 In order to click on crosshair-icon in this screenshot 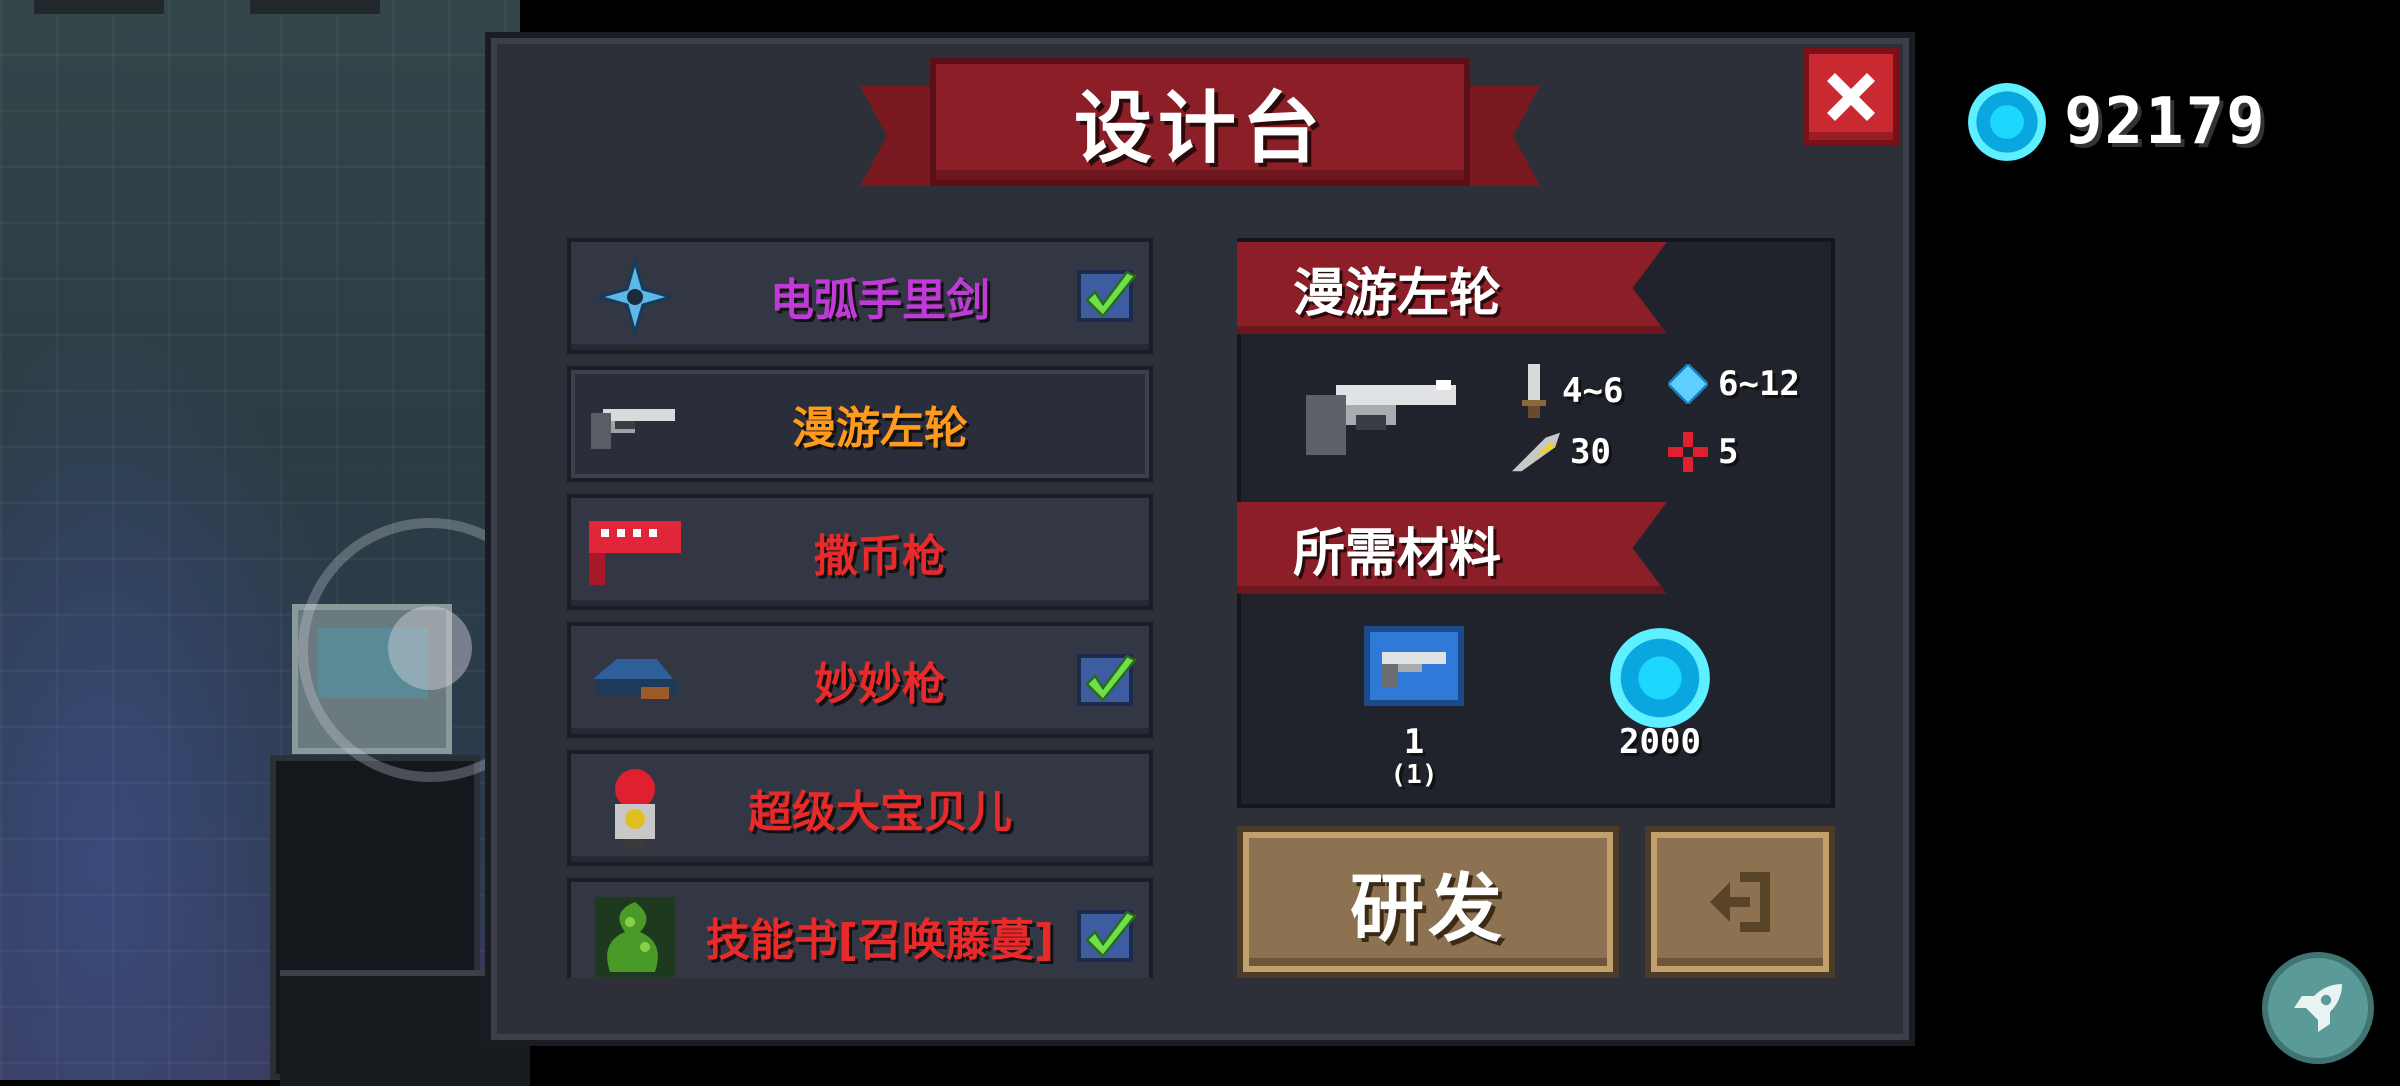, I will do `click(1688, 452)`.